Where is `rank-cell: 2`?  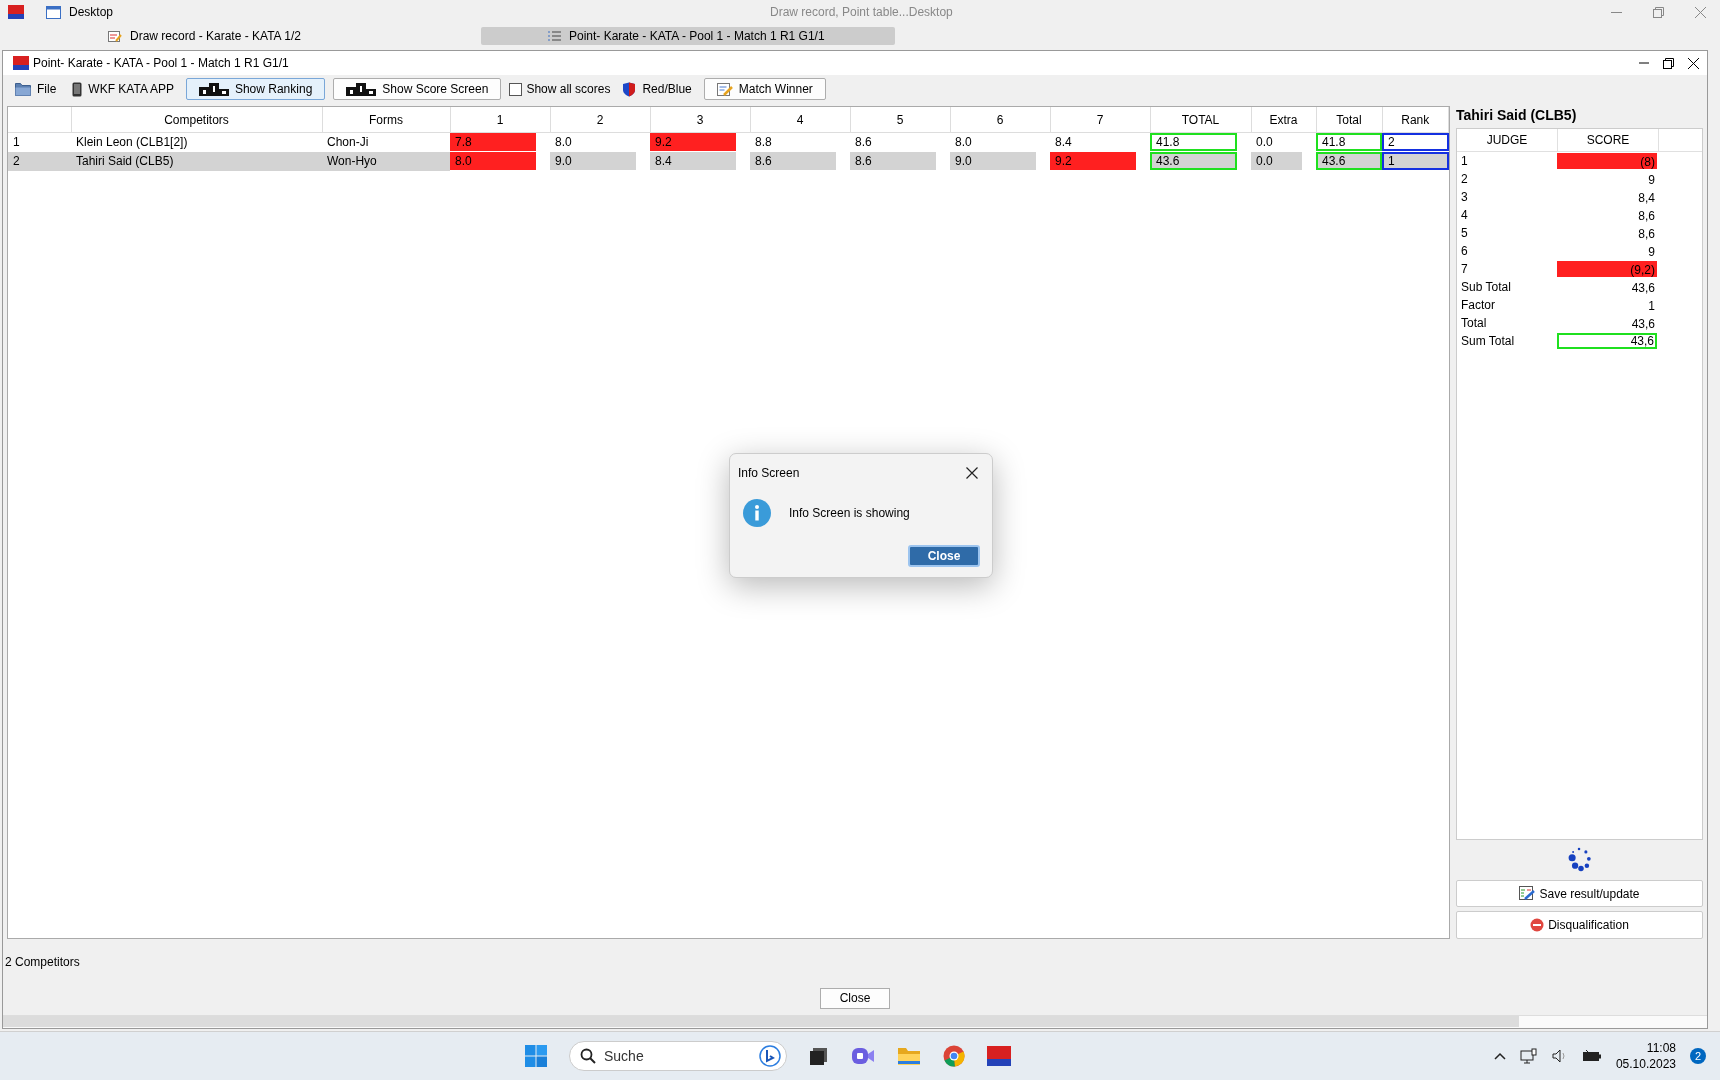
rank-cell: 2 is located at coordinates (1415, 142).